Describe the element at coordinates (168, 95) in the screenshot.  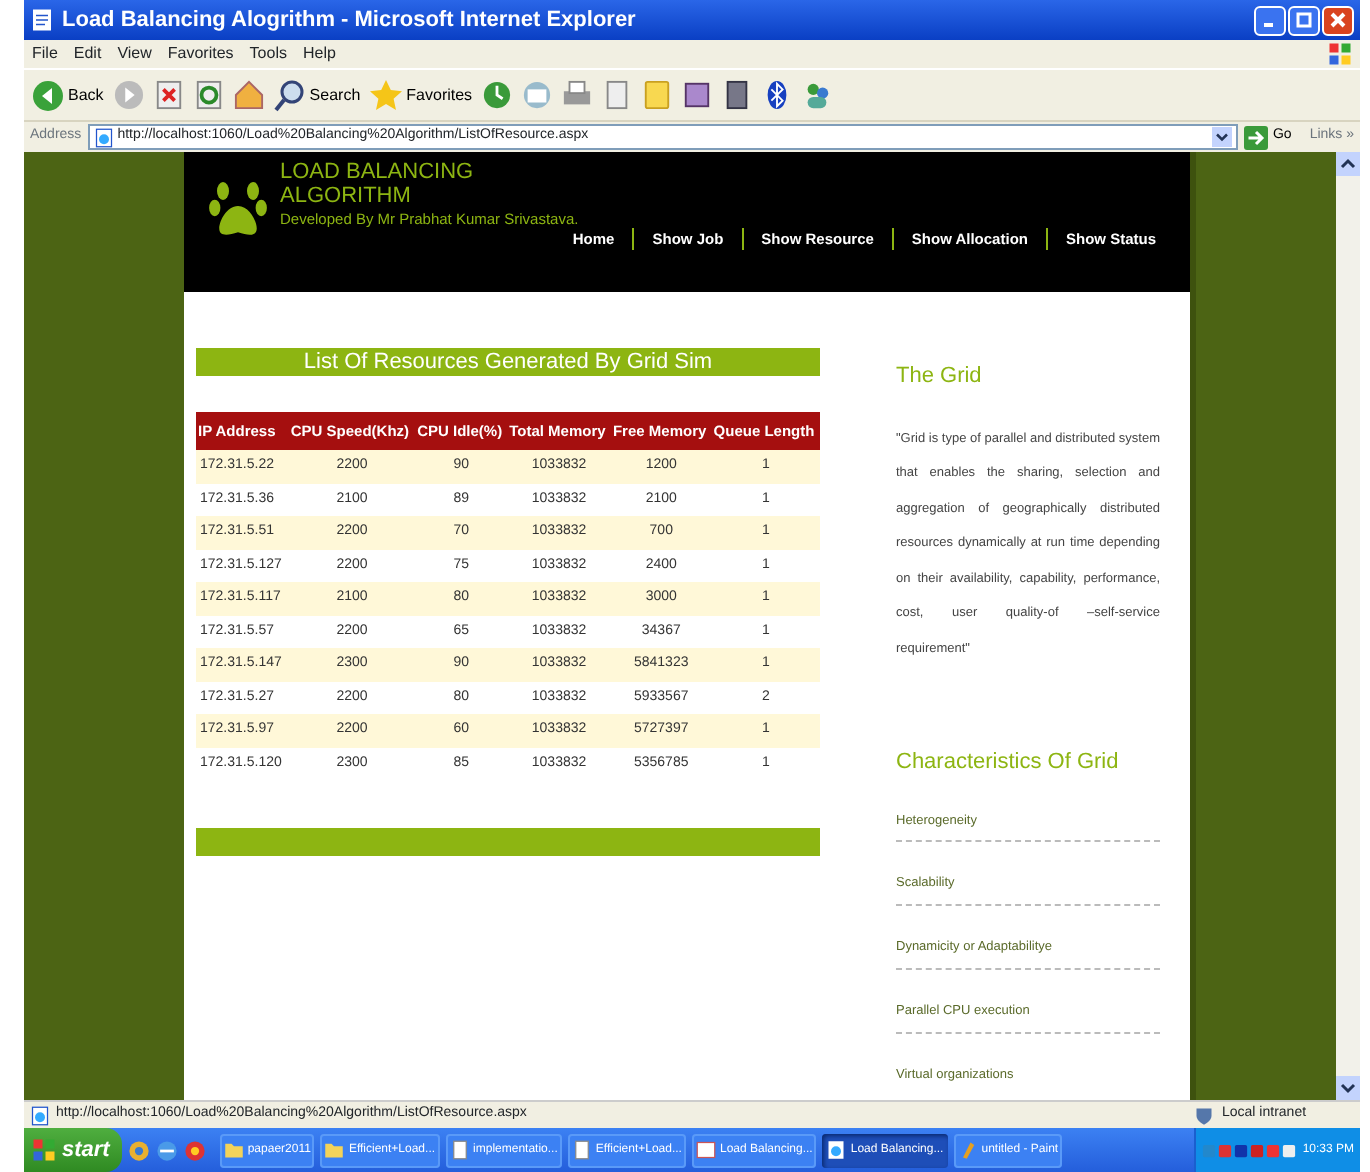
I see `stop-icon` at that location.